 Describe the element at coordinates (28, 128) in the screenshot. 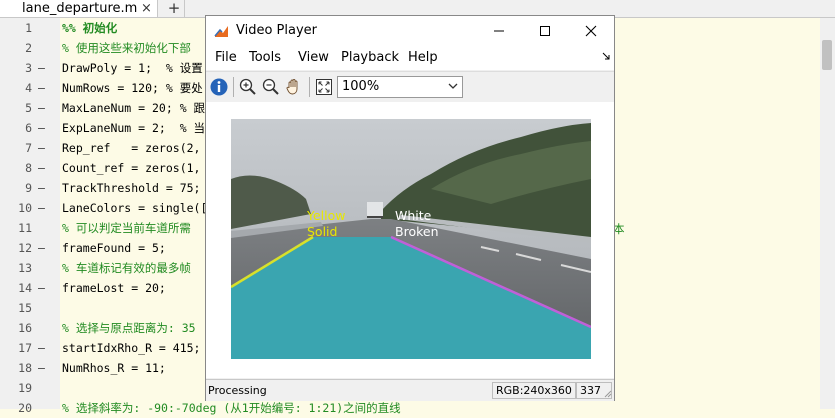

I see `line-number: 6` at that location.